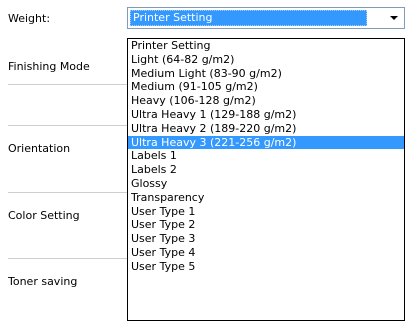 The width and height of the screenshot is (416, 322). Describe the element at coordinates (266, 115) in the screenshot. I see `weight-option: Ultra Heavy 1 (129-188 g/m2)` at that location.